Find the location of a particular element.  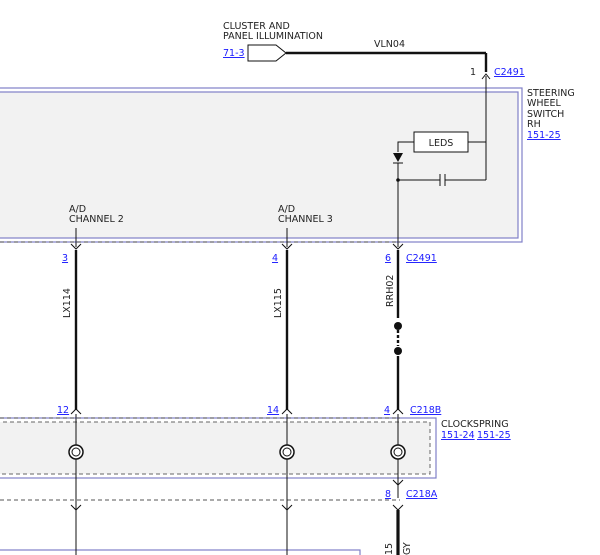

wire-rrh02-label: RRH02 is located at coordinates (390, 291).